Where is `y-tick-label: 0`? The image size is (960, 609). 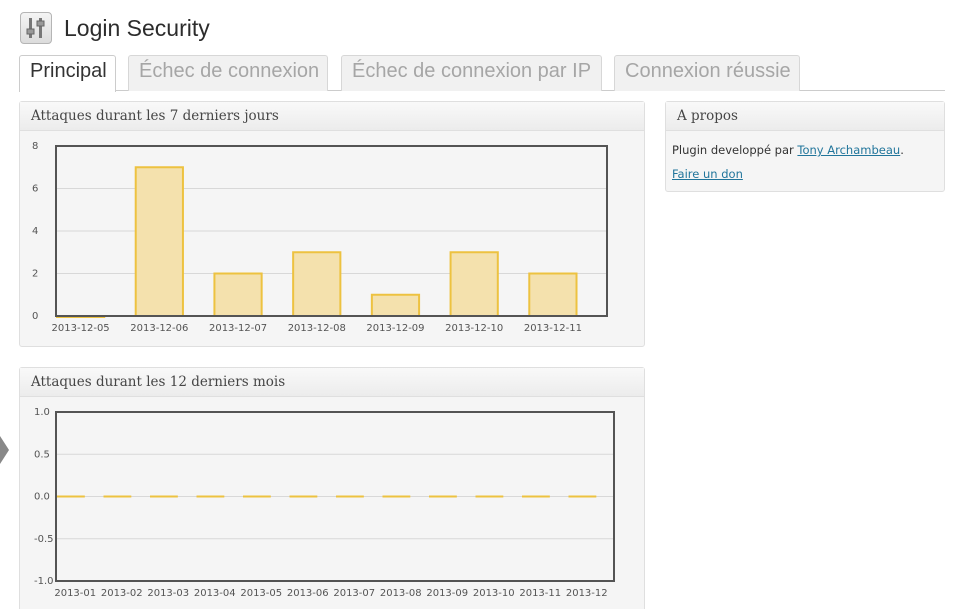 y-tick-label: 0 is located at coordinates (35, 316).